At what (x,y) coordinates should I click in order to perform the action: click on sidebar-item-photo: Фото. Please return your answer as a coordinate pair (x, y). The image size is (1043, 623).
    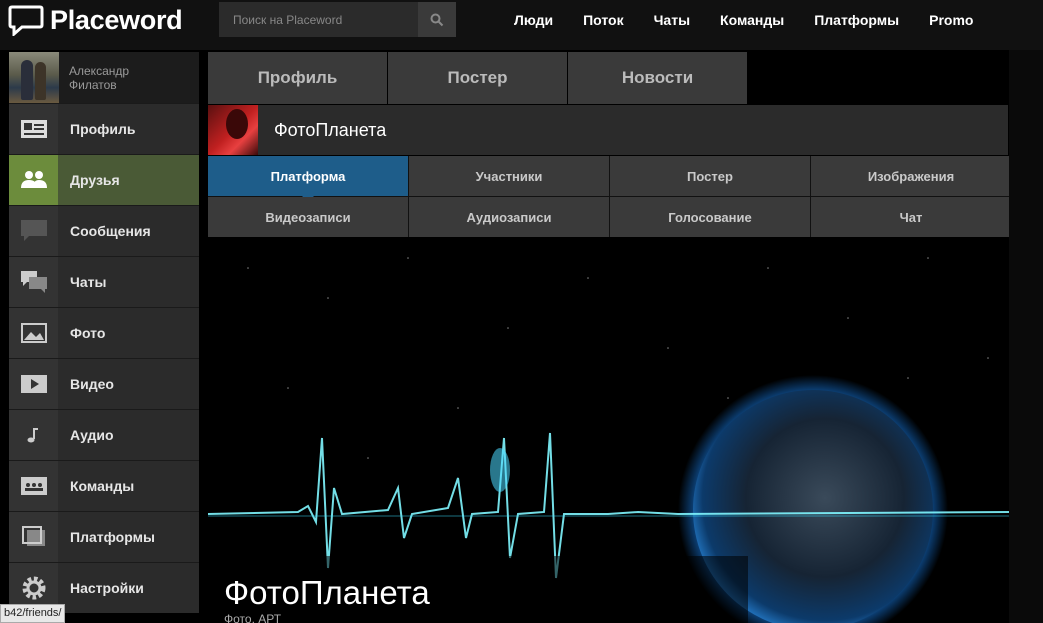
    Looking at the image, I should click on (104, 332).